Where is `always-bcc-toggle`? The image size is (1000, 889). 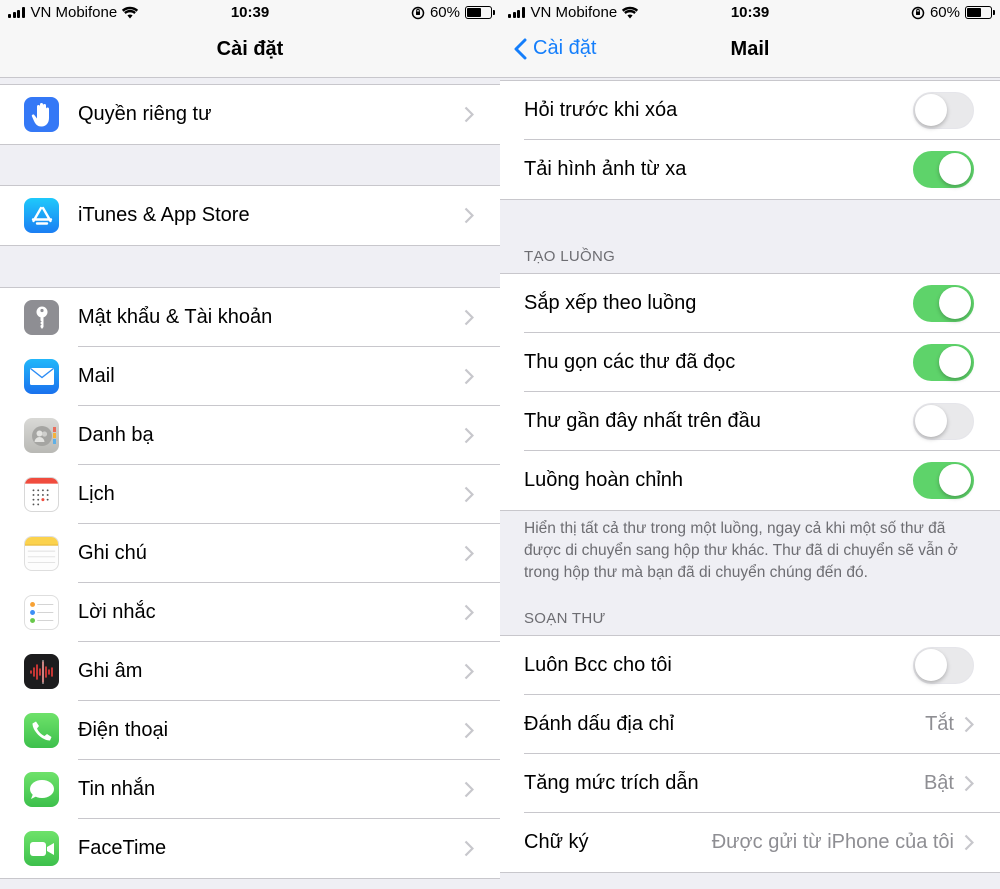 always-bcc-toggle is located at coordinates (943, 665).